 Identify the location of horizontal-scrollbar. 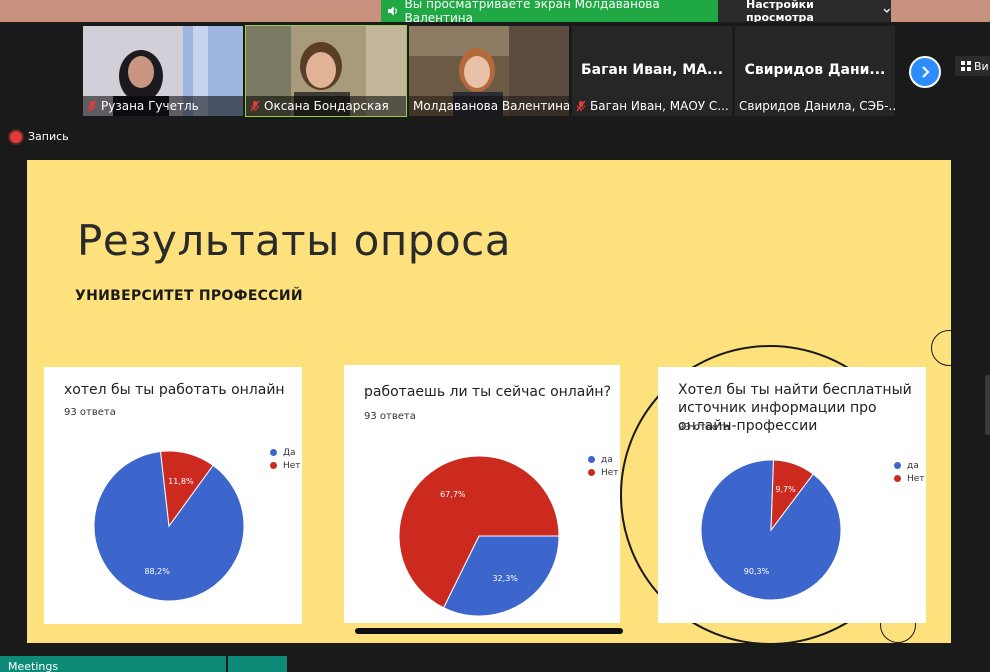
(489, 631).